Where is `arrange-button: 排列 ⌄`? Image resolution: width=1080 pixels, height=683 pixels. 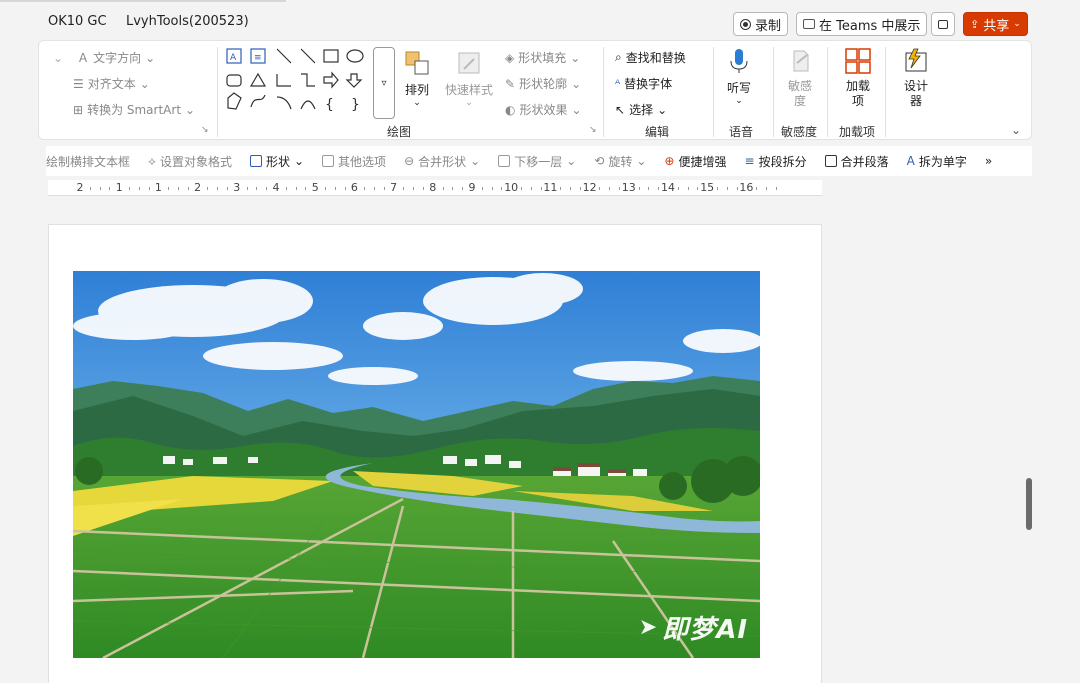
arrange-button: 排列 ⌄ is located at coordinates (417, 78).